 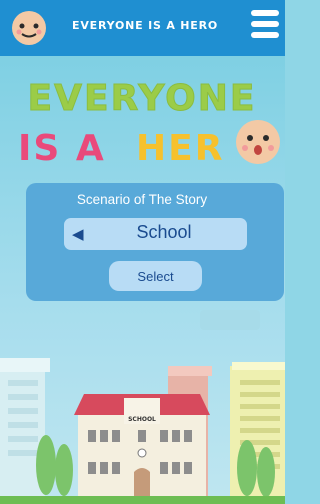 What do you see at coordinates (142, 199) in the screenshot?
I see `scenario-heading: Scenario of The Story` at bounding box center [142, 199].